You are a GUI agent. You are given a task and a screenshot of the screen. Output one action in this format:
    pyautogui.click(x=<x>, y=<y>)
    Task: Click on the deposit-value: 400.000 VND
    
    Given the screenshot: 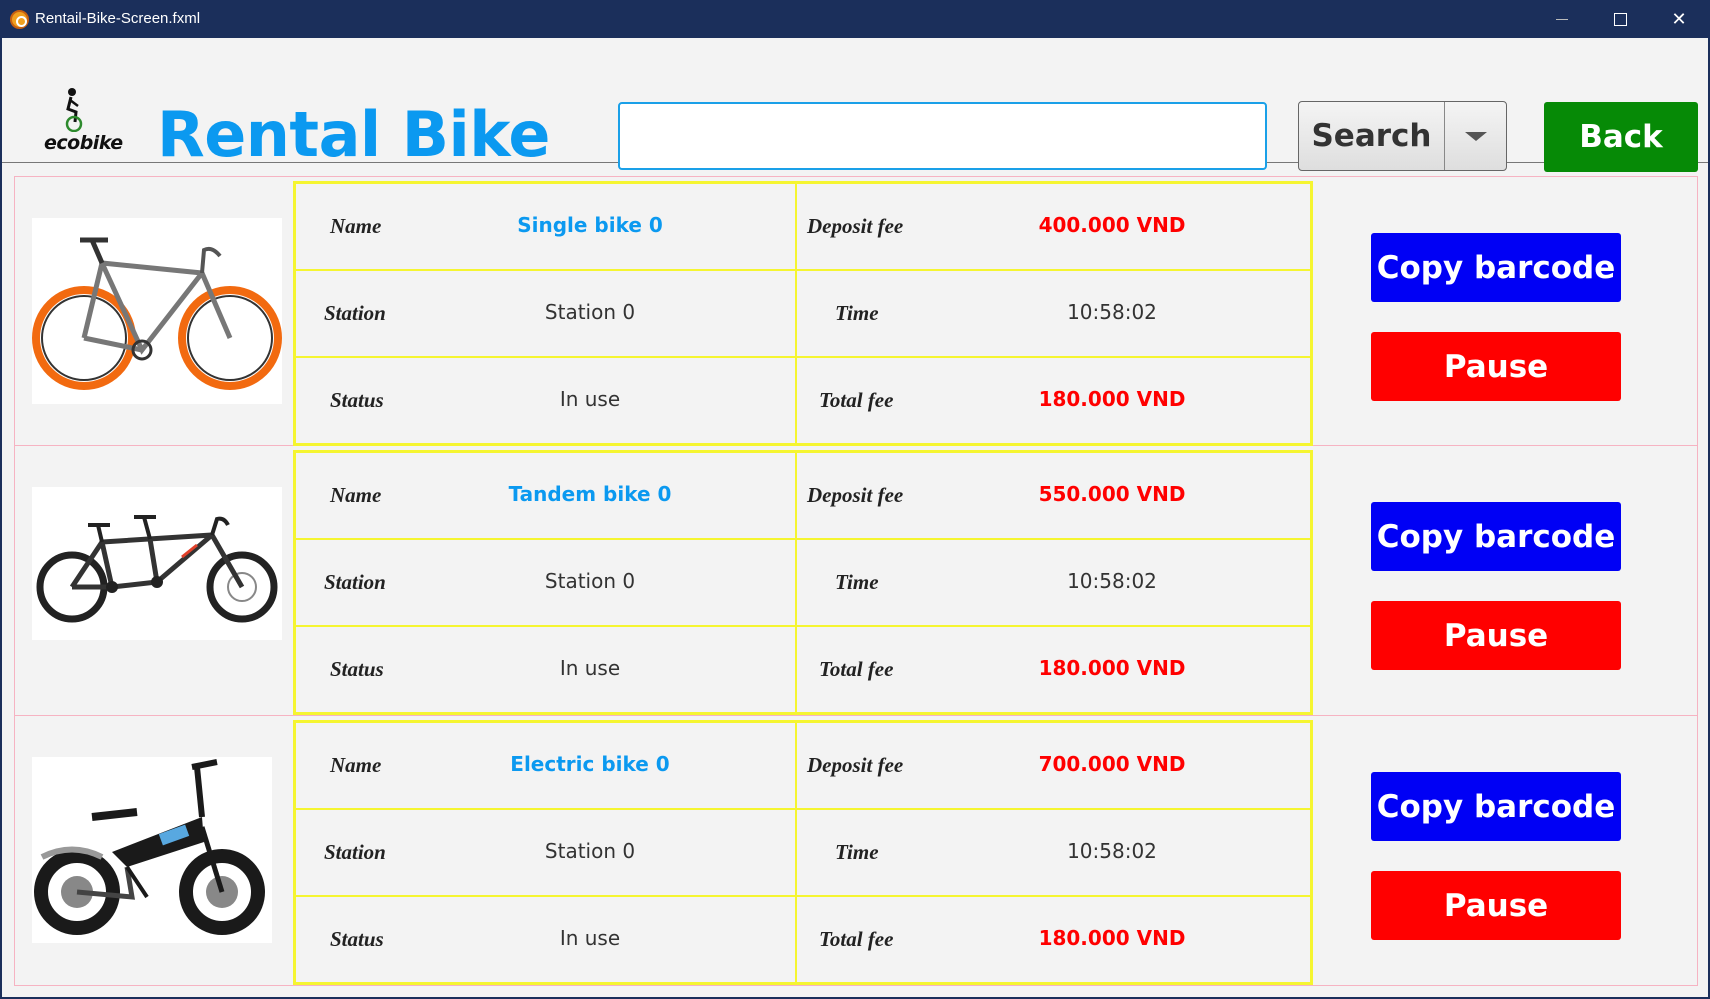 What is the action you would take?
    pyautogui.click(x=1112, y=225)
    